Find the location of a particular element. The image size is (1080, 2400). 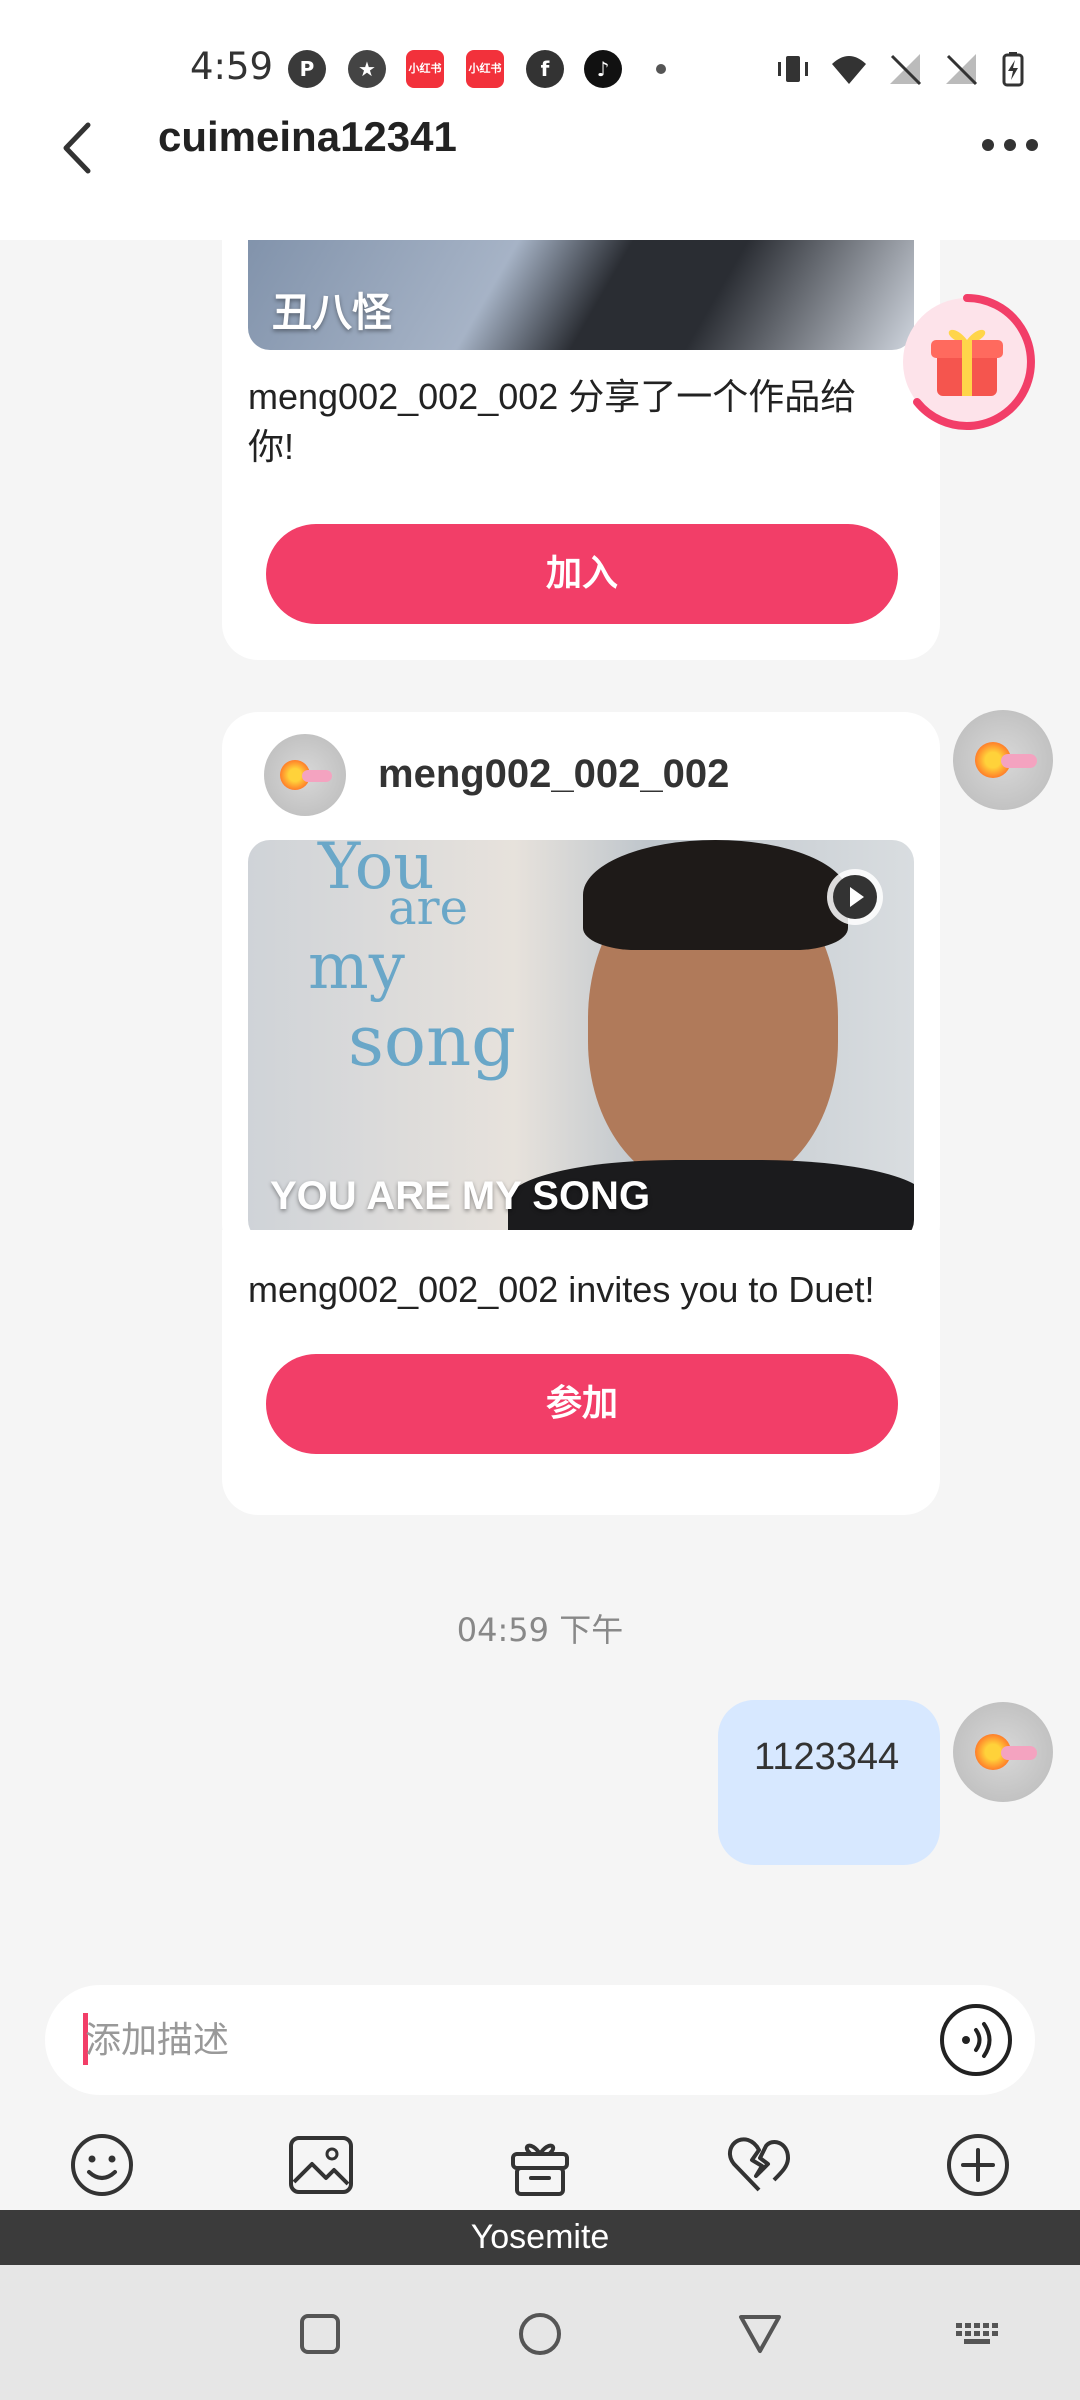

wifi-icon is located at coordinates (849, 70).